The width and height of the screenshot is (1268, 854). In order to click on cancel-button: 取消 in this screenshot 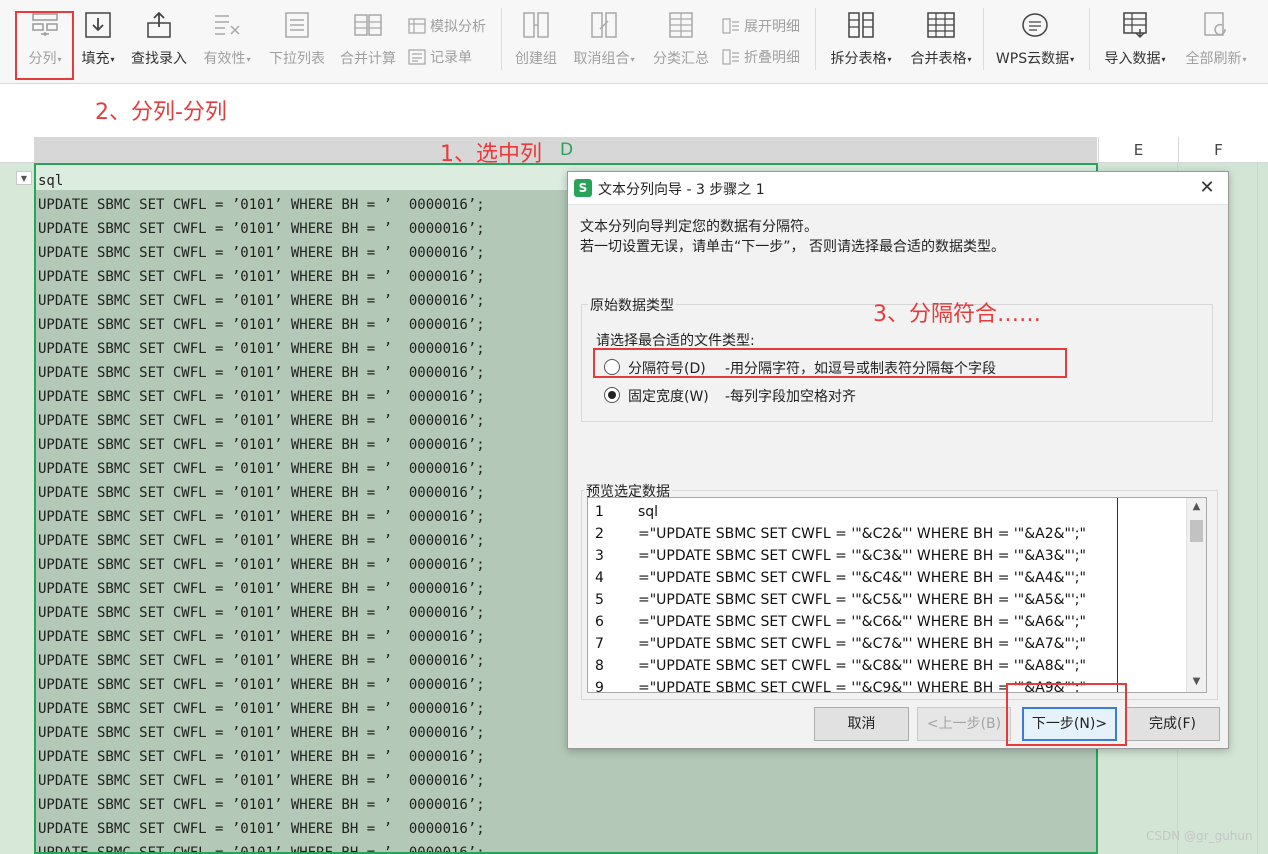, I will do `click(861, 724)`.